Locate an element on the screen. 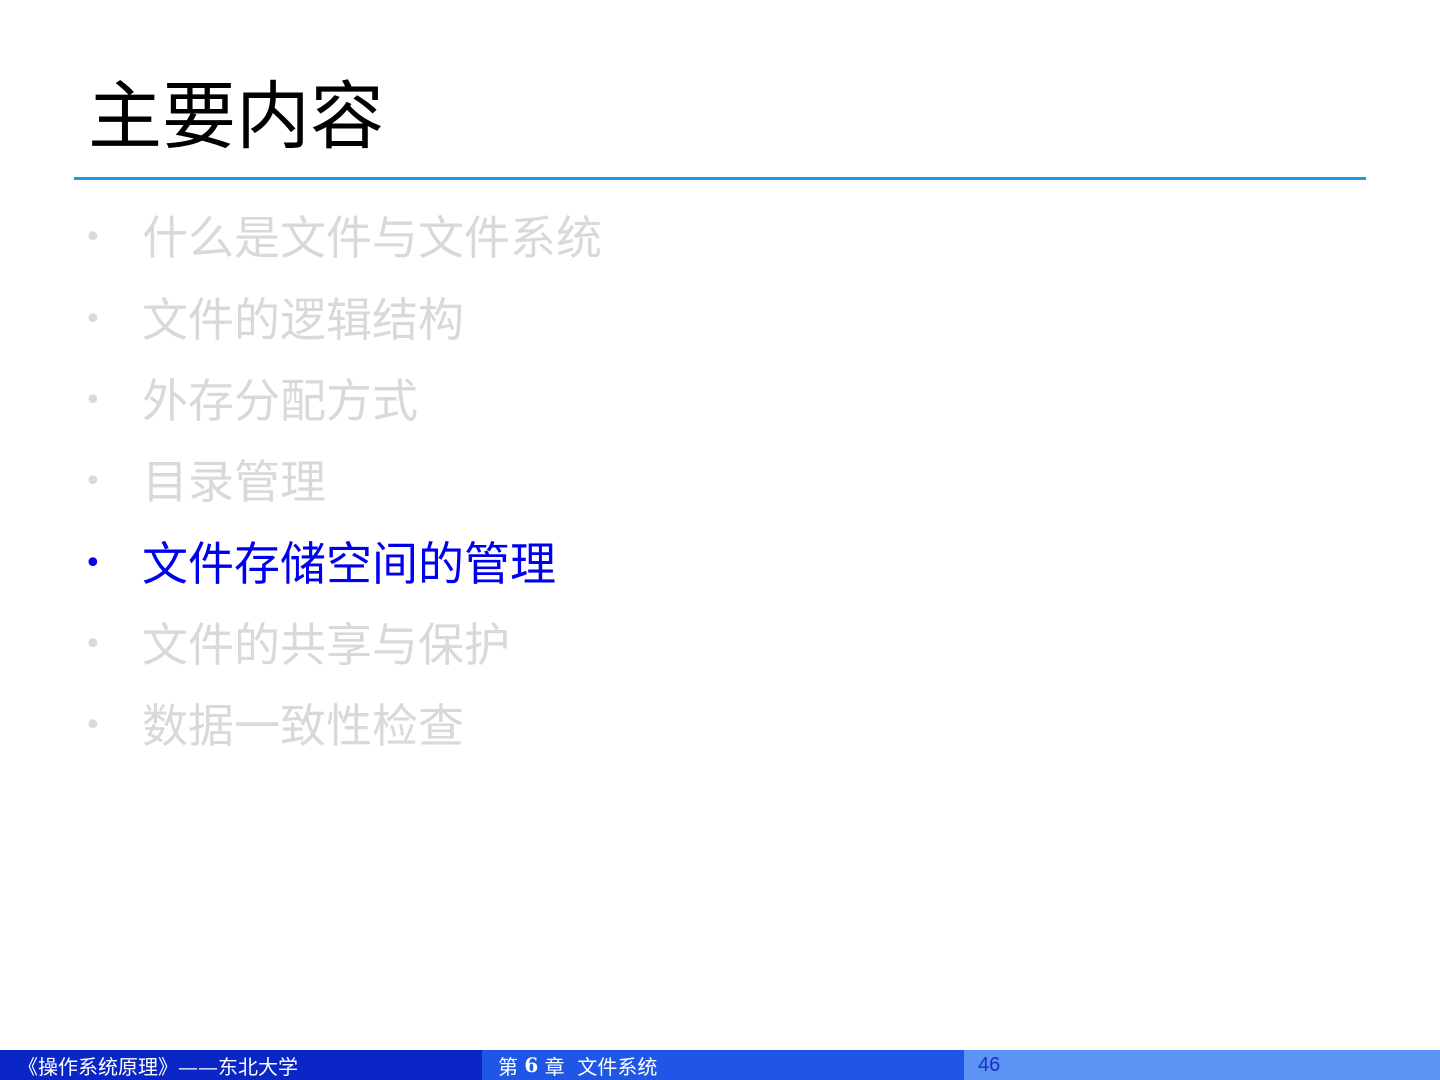  page-number: 46 is located at coordinates (989, 1064).